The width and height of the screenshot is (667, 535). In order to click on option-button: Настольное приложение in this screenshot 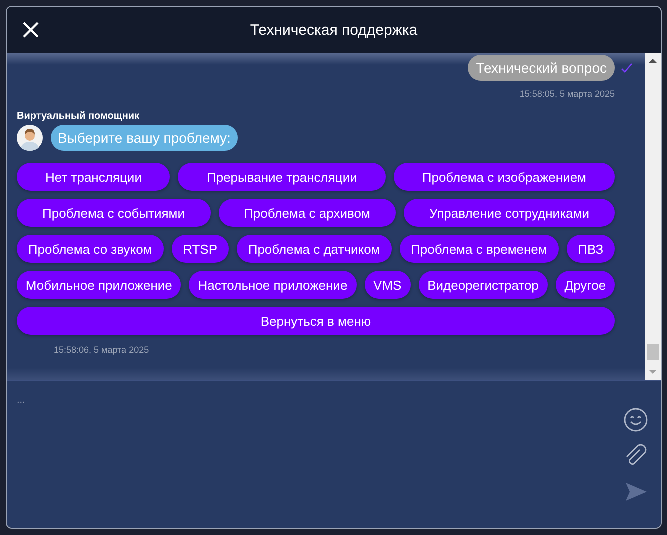, I will do `click(273, 285)`.